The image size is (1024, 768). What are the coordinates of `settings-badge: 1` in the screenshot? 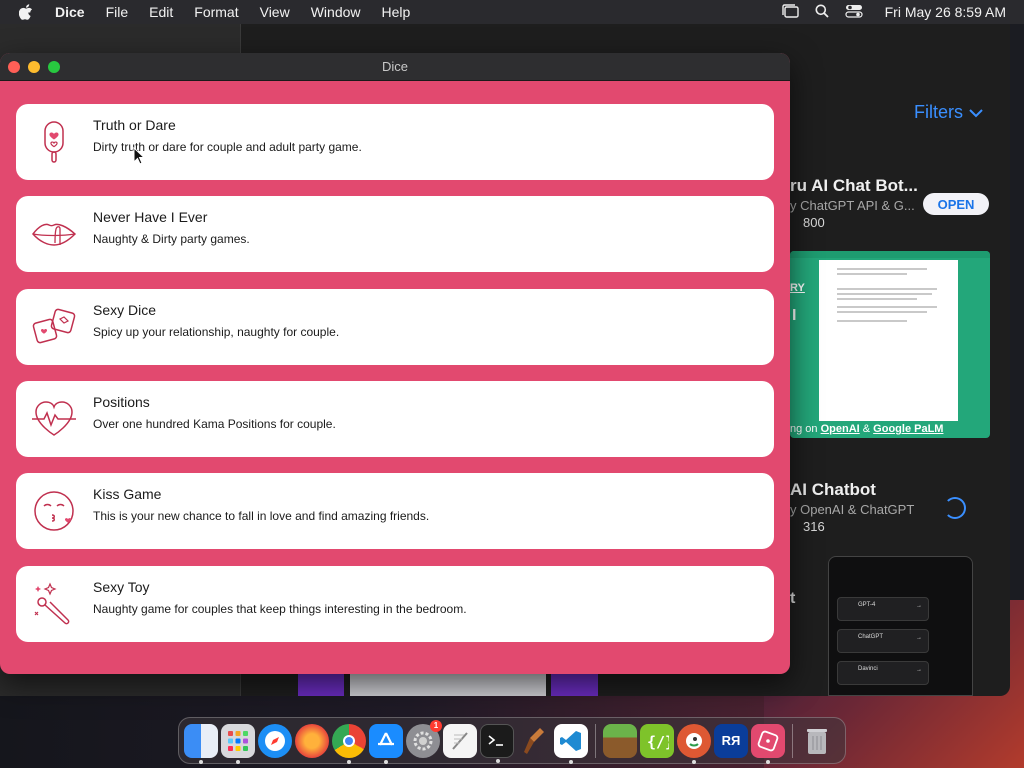 It's located at (436, 725).